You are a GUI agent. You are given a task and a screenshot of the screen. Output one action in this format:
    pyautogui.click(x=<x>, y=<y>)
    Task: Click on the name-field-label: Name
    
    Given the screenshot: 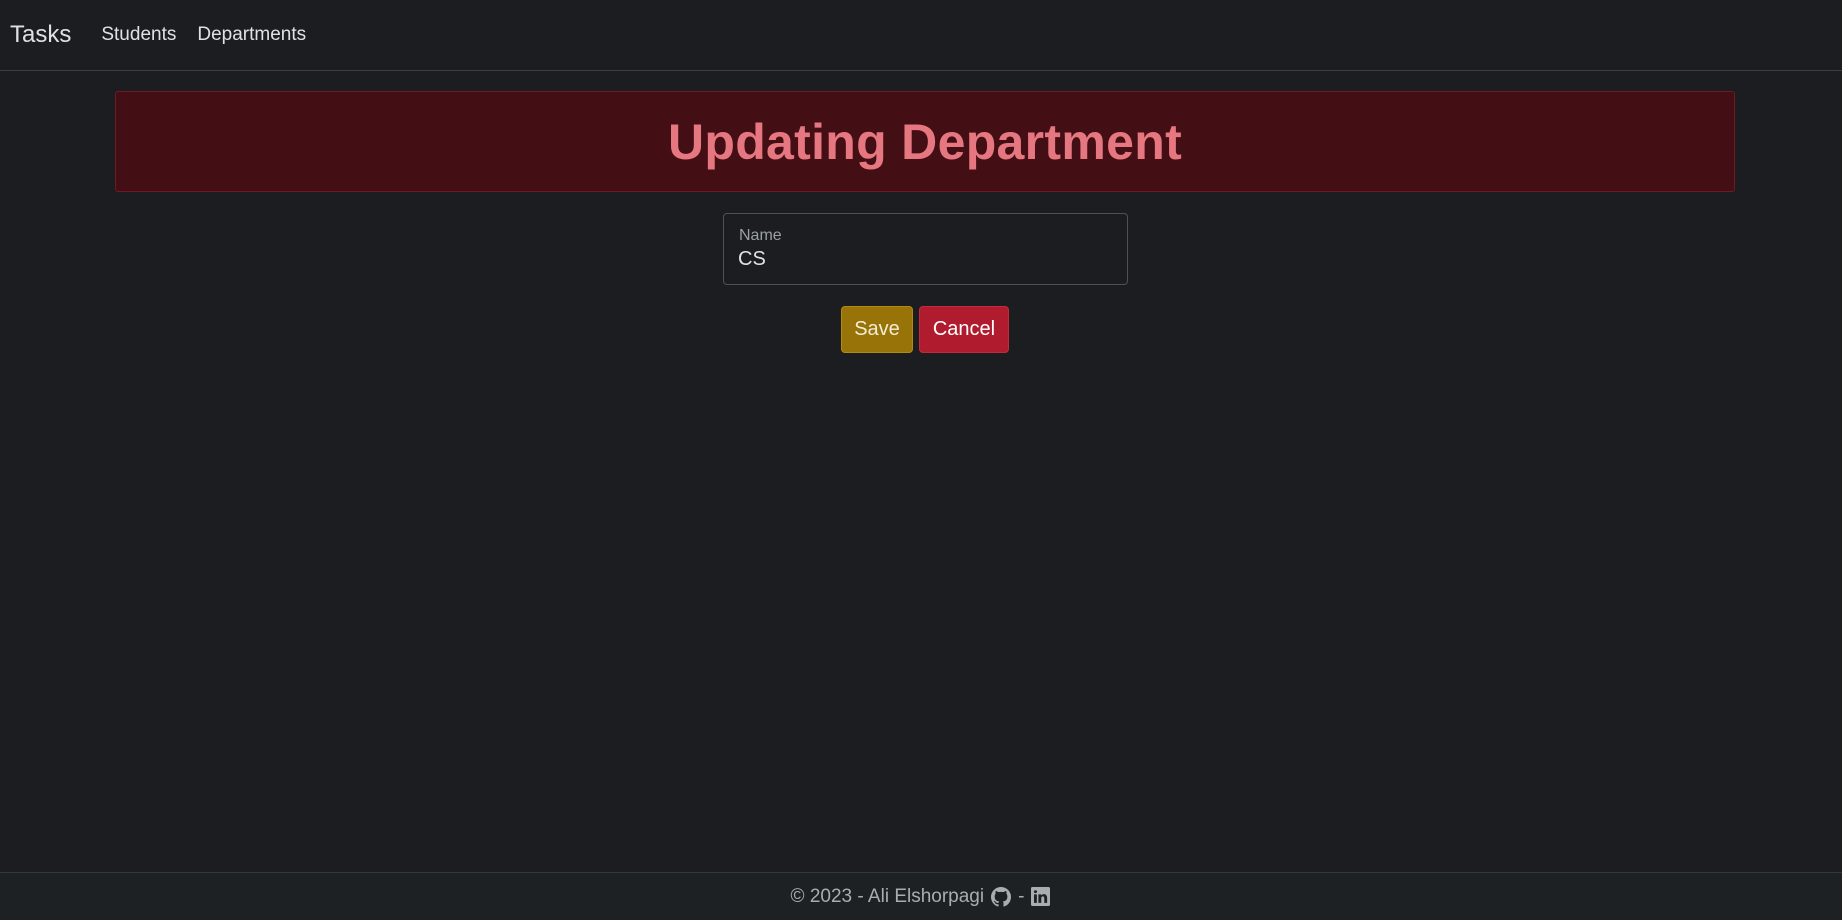 What is the action you would take?
    pyautogui.click(x=760, y=235)
    